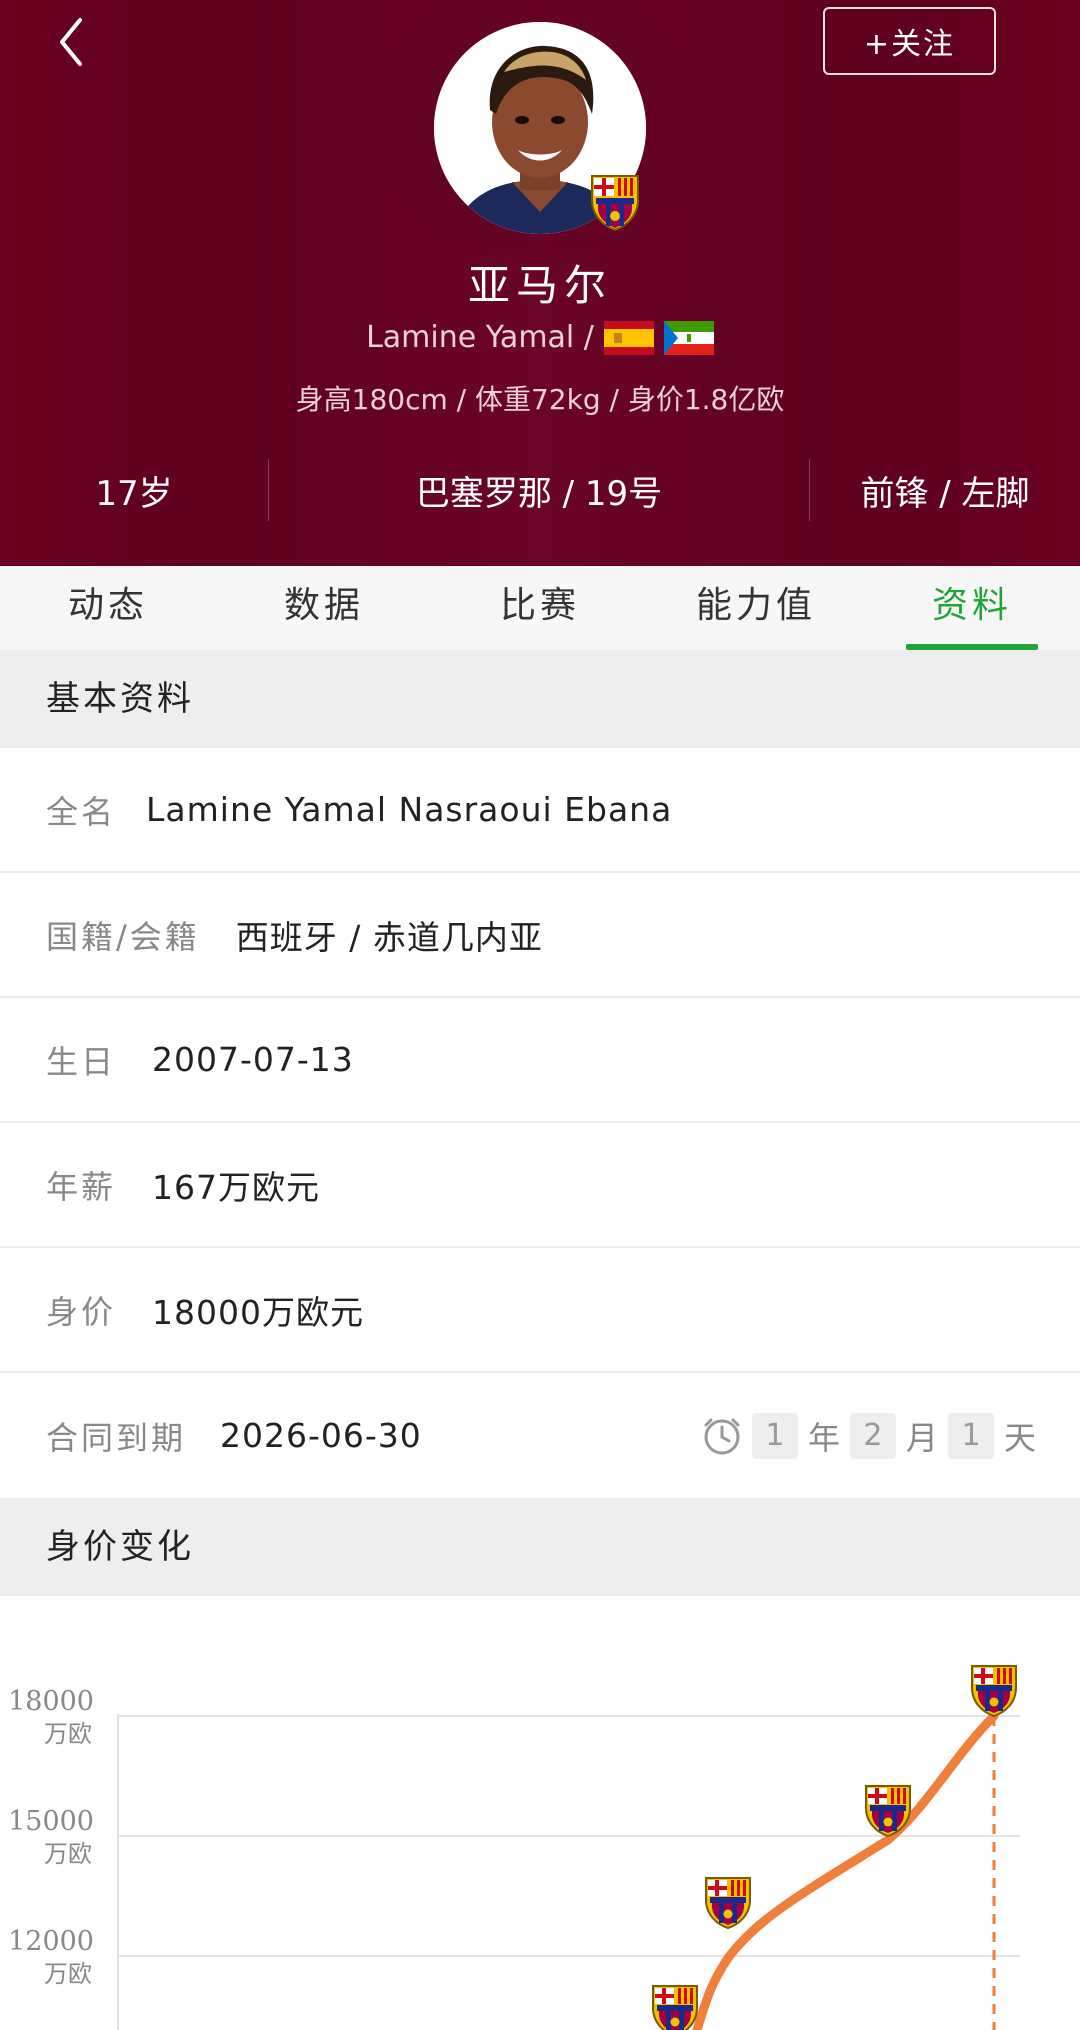 This screenshot has width=1080, height=2030. What do you see at coordinates (81, 1061) in the screenshot?
I see `row-label: 生日` at bounding box center [81, 1061].